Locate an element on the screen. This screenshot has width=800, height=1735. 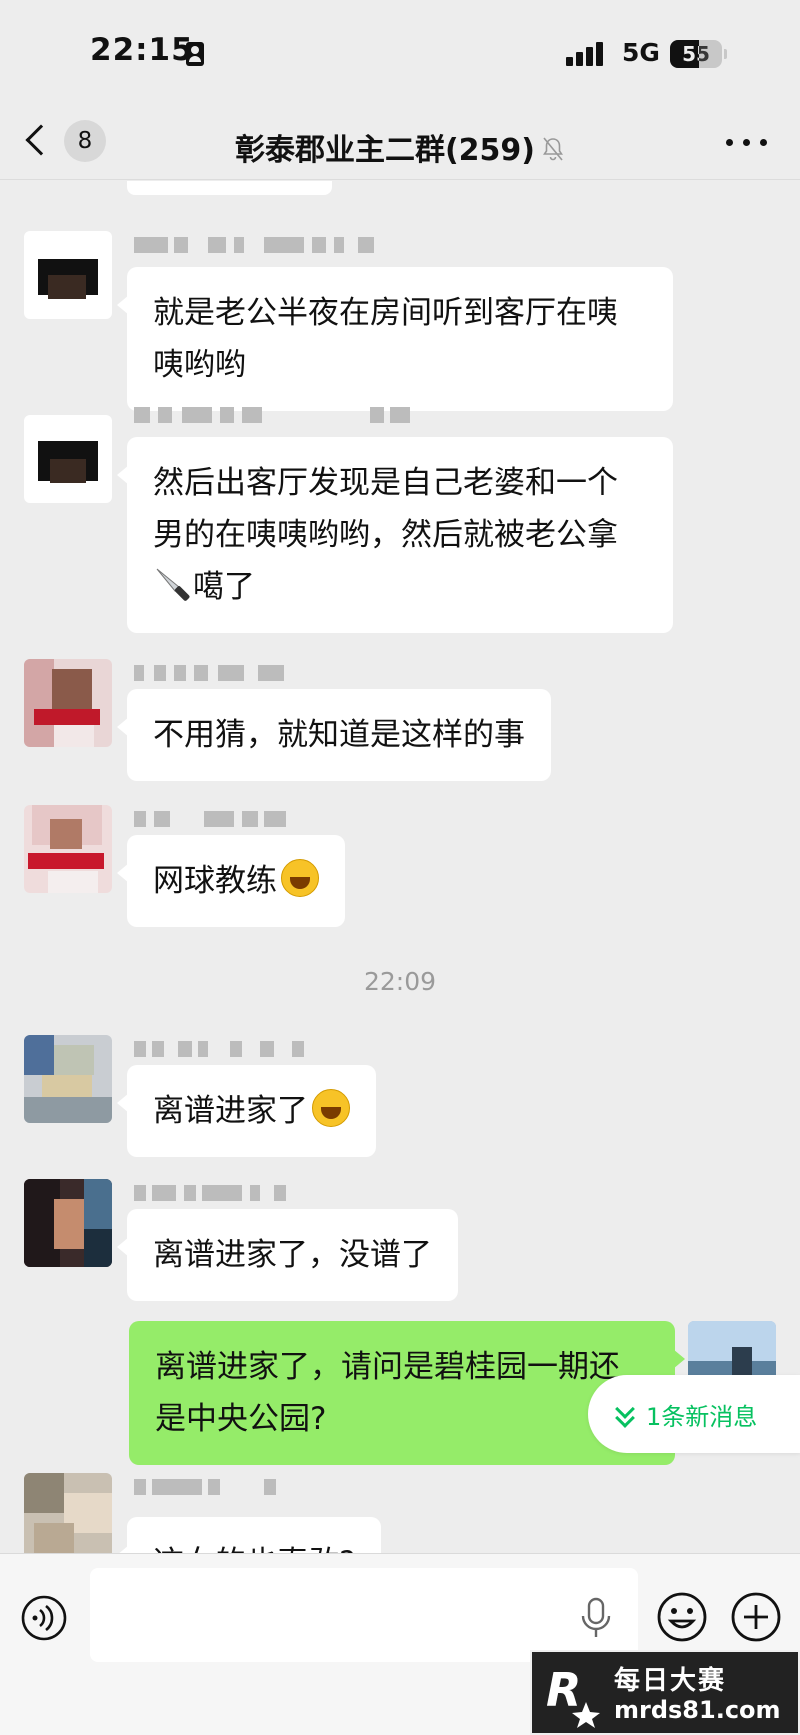
battery-level: 55 is located at coordinates (696, 54).